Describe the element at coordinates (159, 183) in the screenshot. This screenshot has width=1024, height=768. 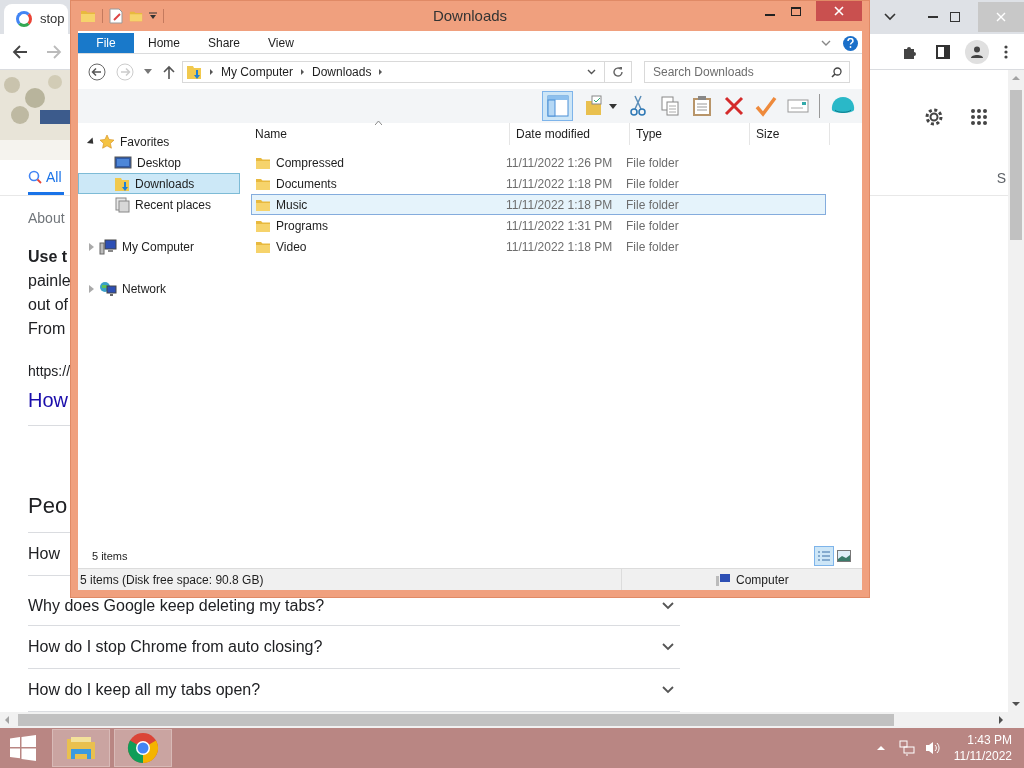
I see `nav-item: Downloads` at that location.